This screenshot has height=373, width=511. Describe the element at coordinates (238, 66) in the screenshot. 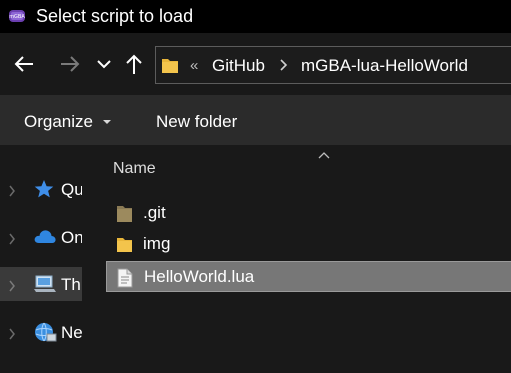

I see `address-segment-github: GitHub` at that location.